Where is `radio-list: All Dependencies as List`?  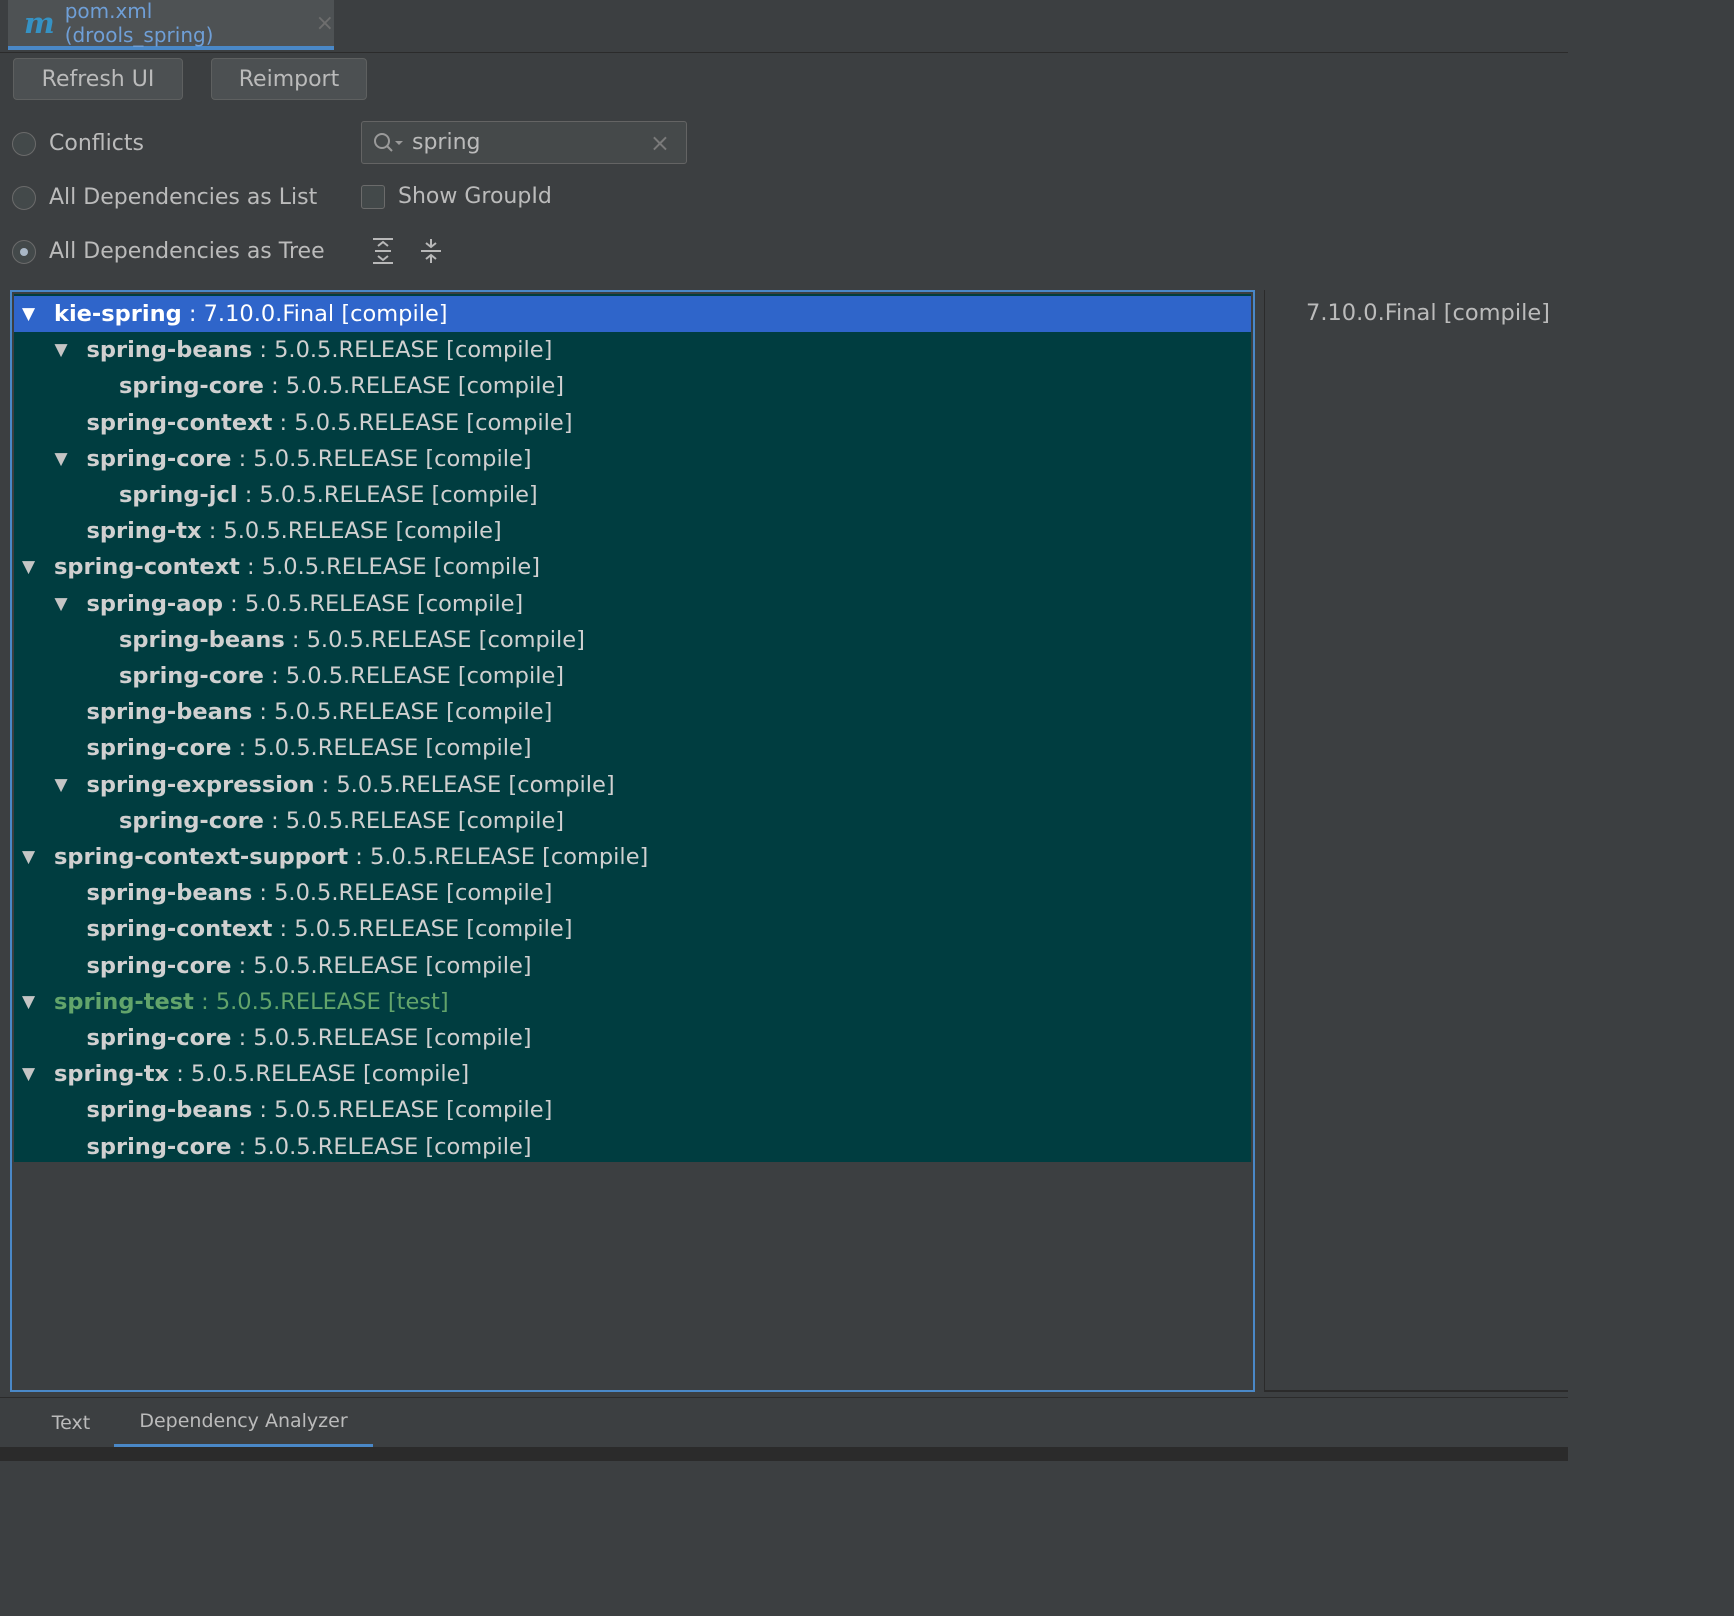 radio-list: All Dependencies as List is located at coordinates (164, 197).